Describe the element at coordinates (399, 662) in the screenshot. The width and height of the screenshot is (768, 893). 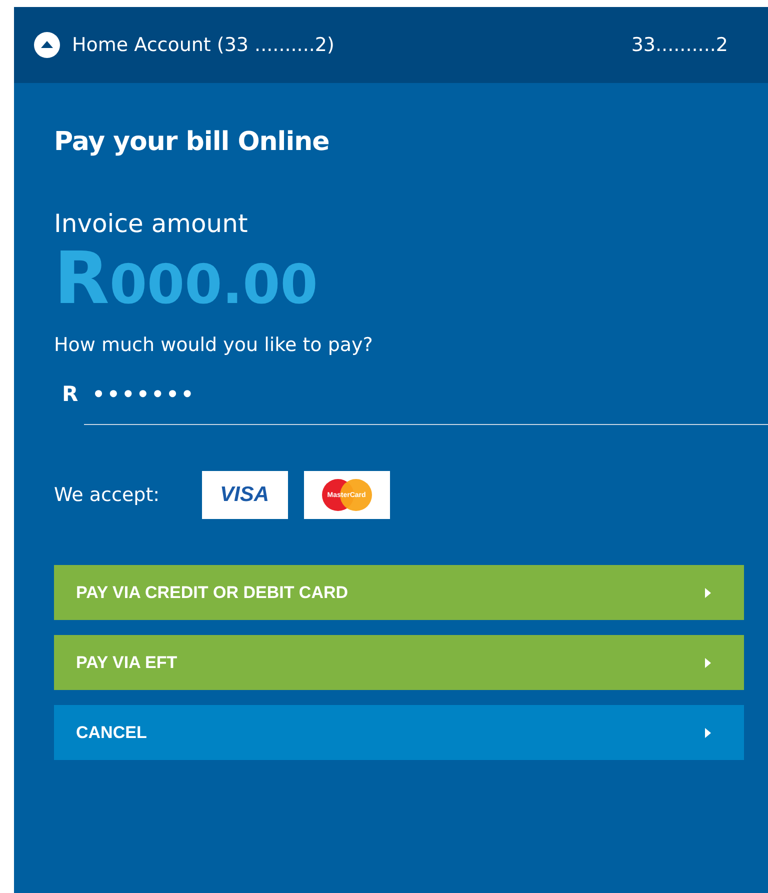
I see `pay-button: PAY VIA EFT` at that location.